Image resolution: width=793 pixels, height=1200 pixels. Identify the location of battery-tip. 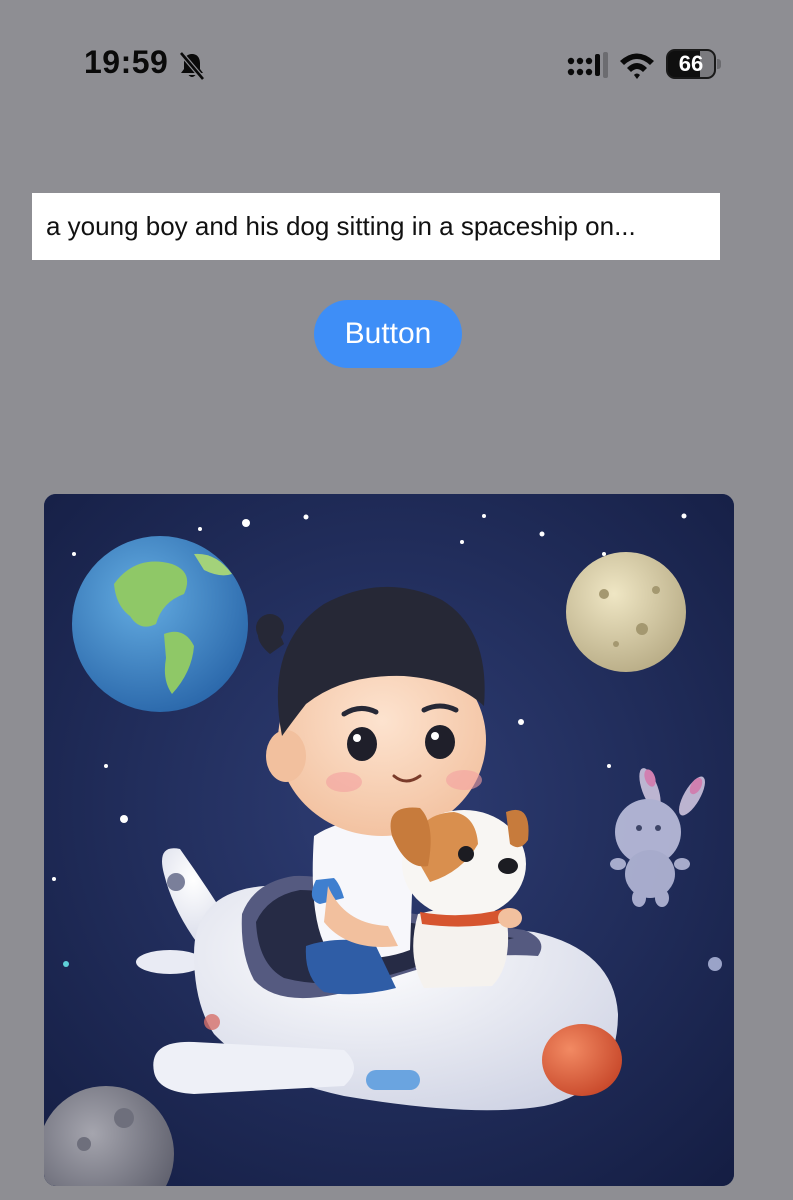
(719, 64).